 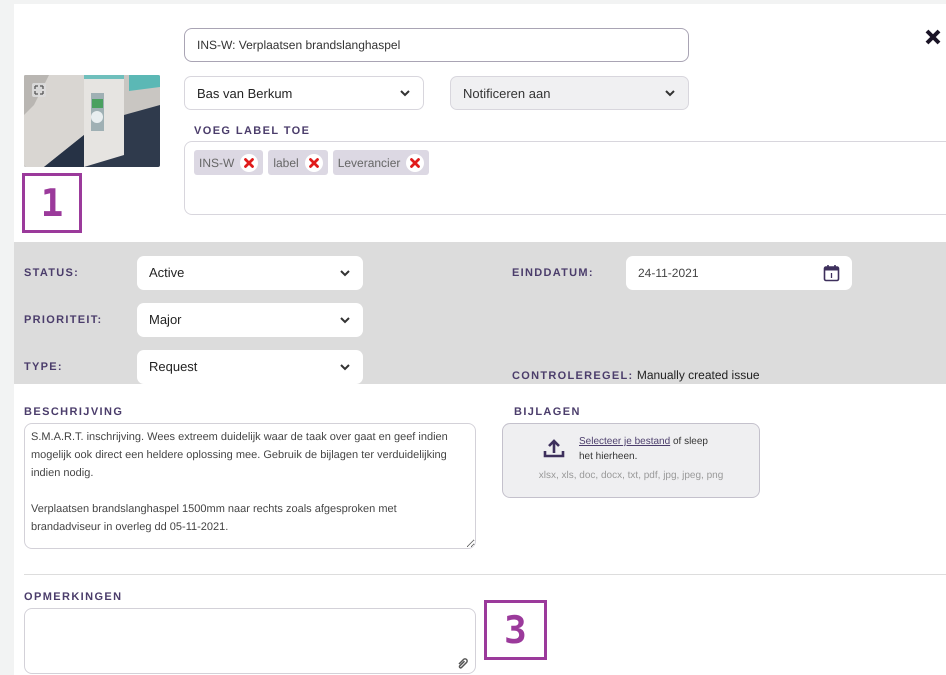 What do you see at coordinates (624, 441) in the screenshot?
I see `select-file-link: Selecteer je bestand` at bounding box center [624, 441].